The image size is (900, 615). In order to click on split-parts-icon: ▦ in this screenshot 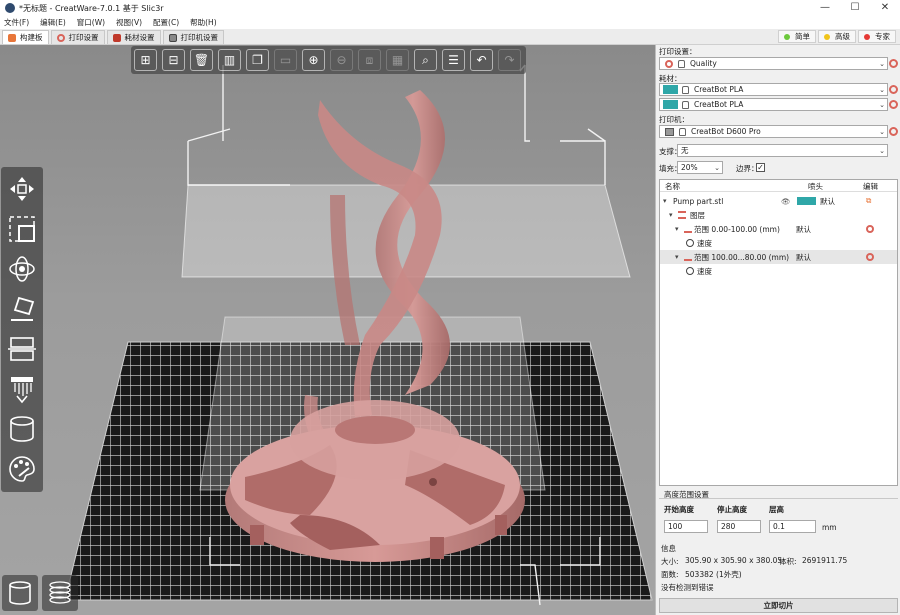, I will do `click(397, 60)`.